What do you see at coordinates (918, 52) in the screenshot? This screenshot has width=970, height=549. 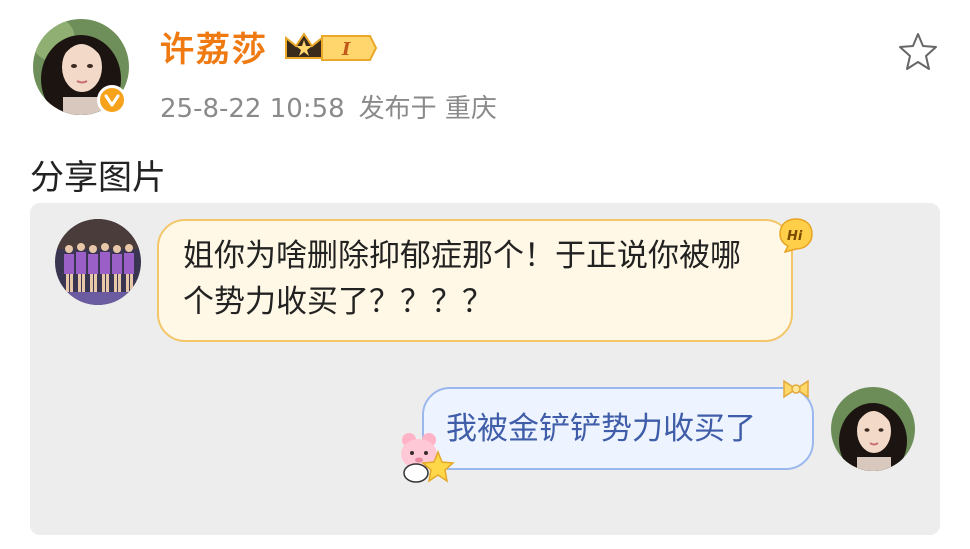 I see `favorite-star-icon` at bounding box center [918, 52].